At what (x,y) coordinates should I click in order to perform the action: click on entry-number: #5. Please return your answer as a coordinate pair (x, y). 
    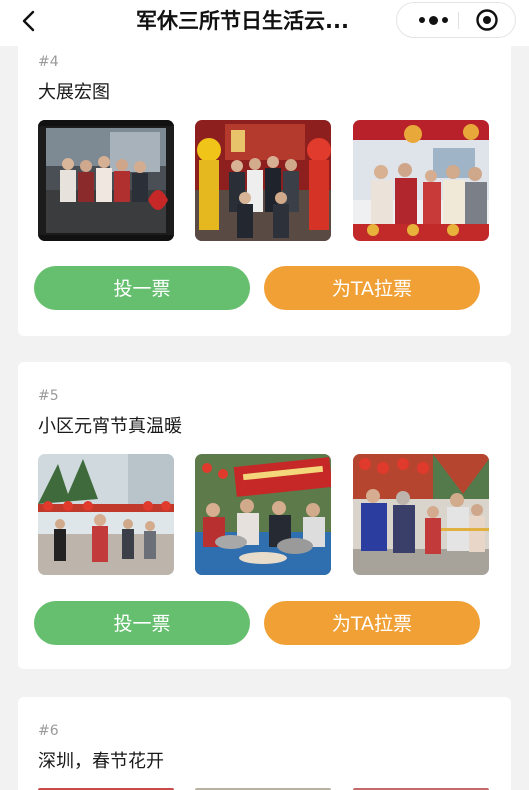
    Looking at the image, I should click on (48, 396).